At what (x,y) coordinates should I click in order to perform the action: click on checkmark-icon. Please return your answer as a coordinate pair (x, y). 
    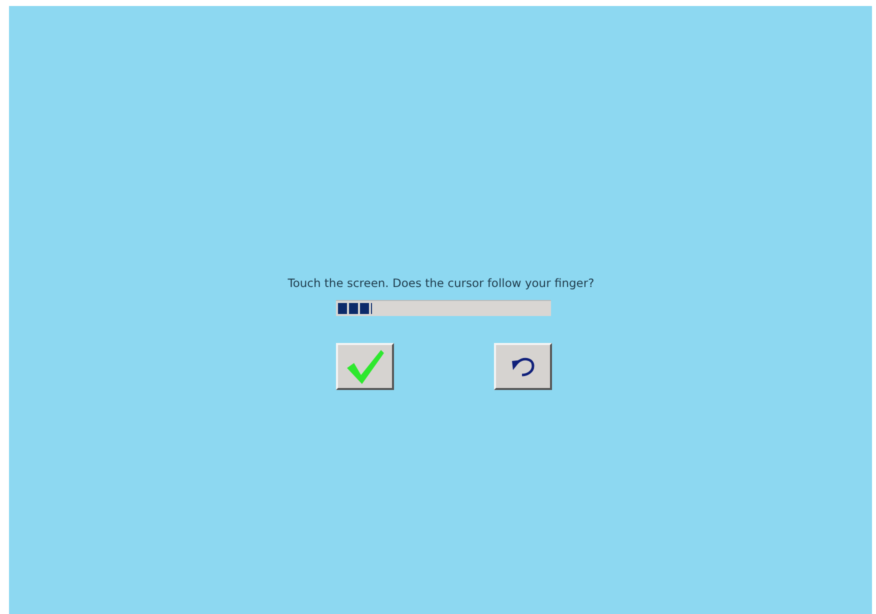
    Looking at the image, I should click on (364, 367).